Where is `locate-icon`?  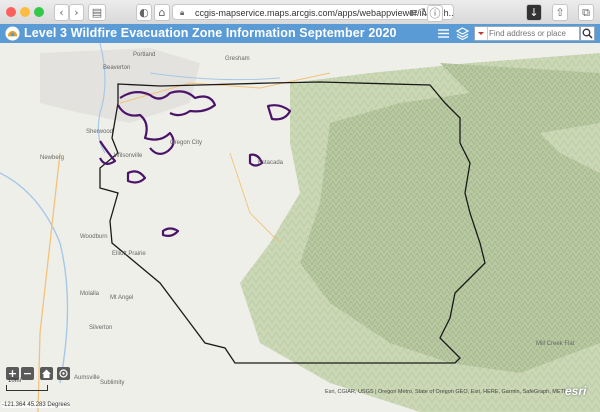
locate-icon is located at coordinates (63, 373).